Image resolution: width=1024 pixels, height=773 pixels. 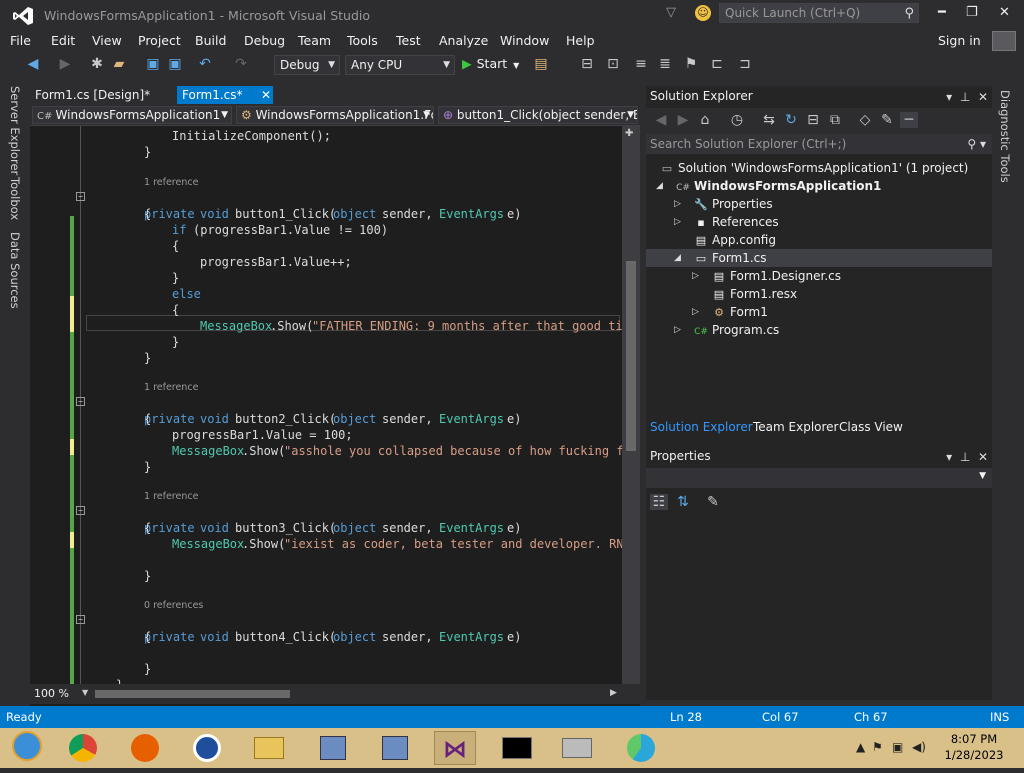 What do you see at coordinates (865, 120) in the screenshot?
I see `view-code-icon: ◇` at bounding box center [865, 120].